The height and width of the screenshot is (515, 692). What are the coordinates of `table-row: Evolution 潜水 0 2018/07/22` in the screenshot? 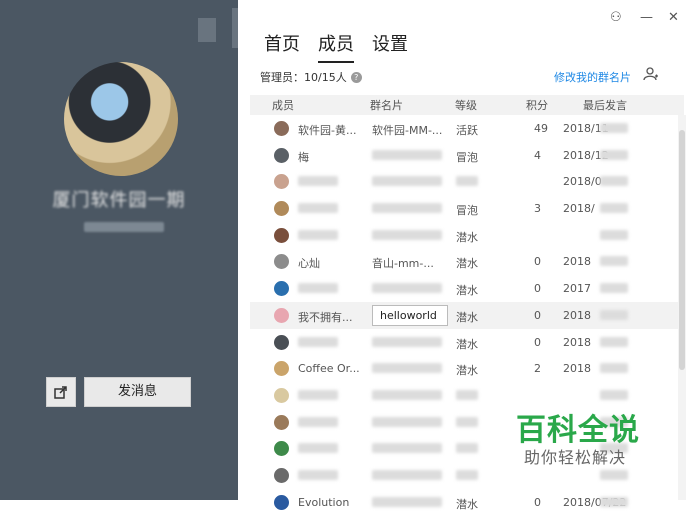 It's located at (464, 502).